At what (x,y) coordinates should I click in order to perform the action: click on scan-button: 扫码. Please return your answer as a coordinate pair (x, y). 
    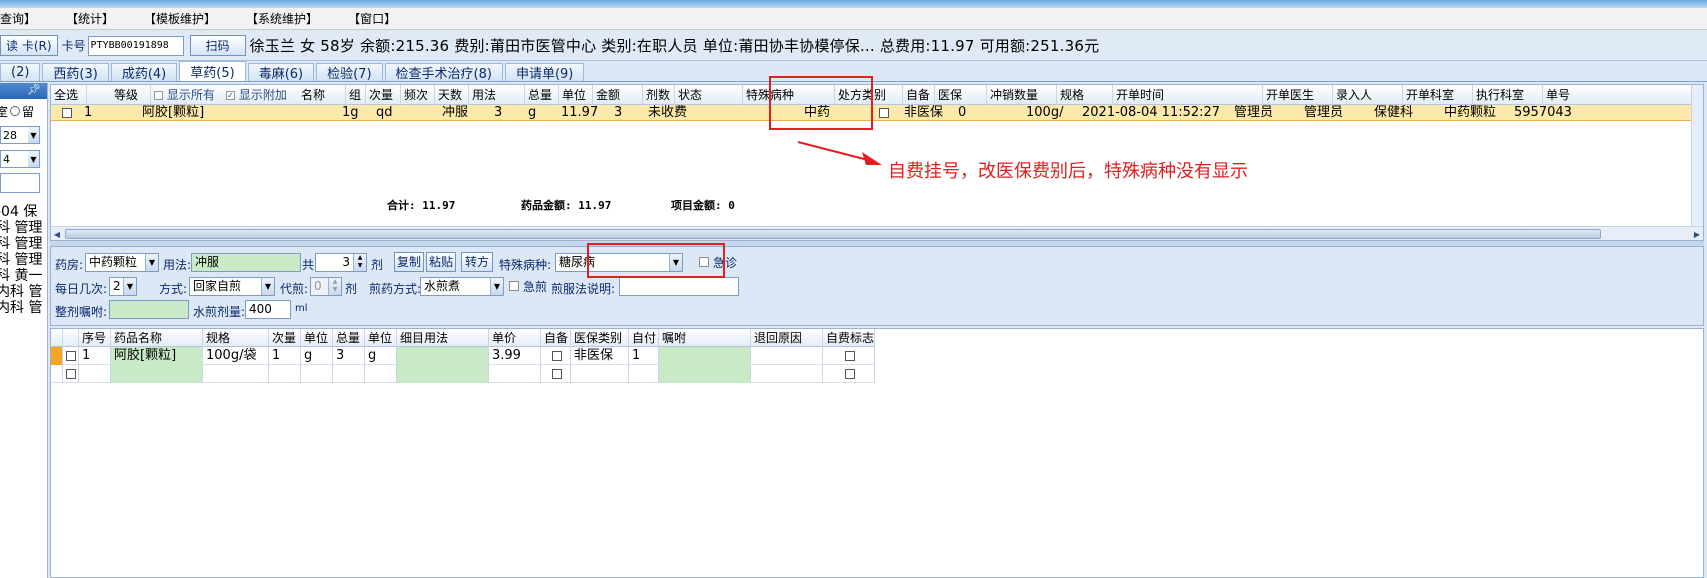
    Looking at the image, I should click on (217, 45).